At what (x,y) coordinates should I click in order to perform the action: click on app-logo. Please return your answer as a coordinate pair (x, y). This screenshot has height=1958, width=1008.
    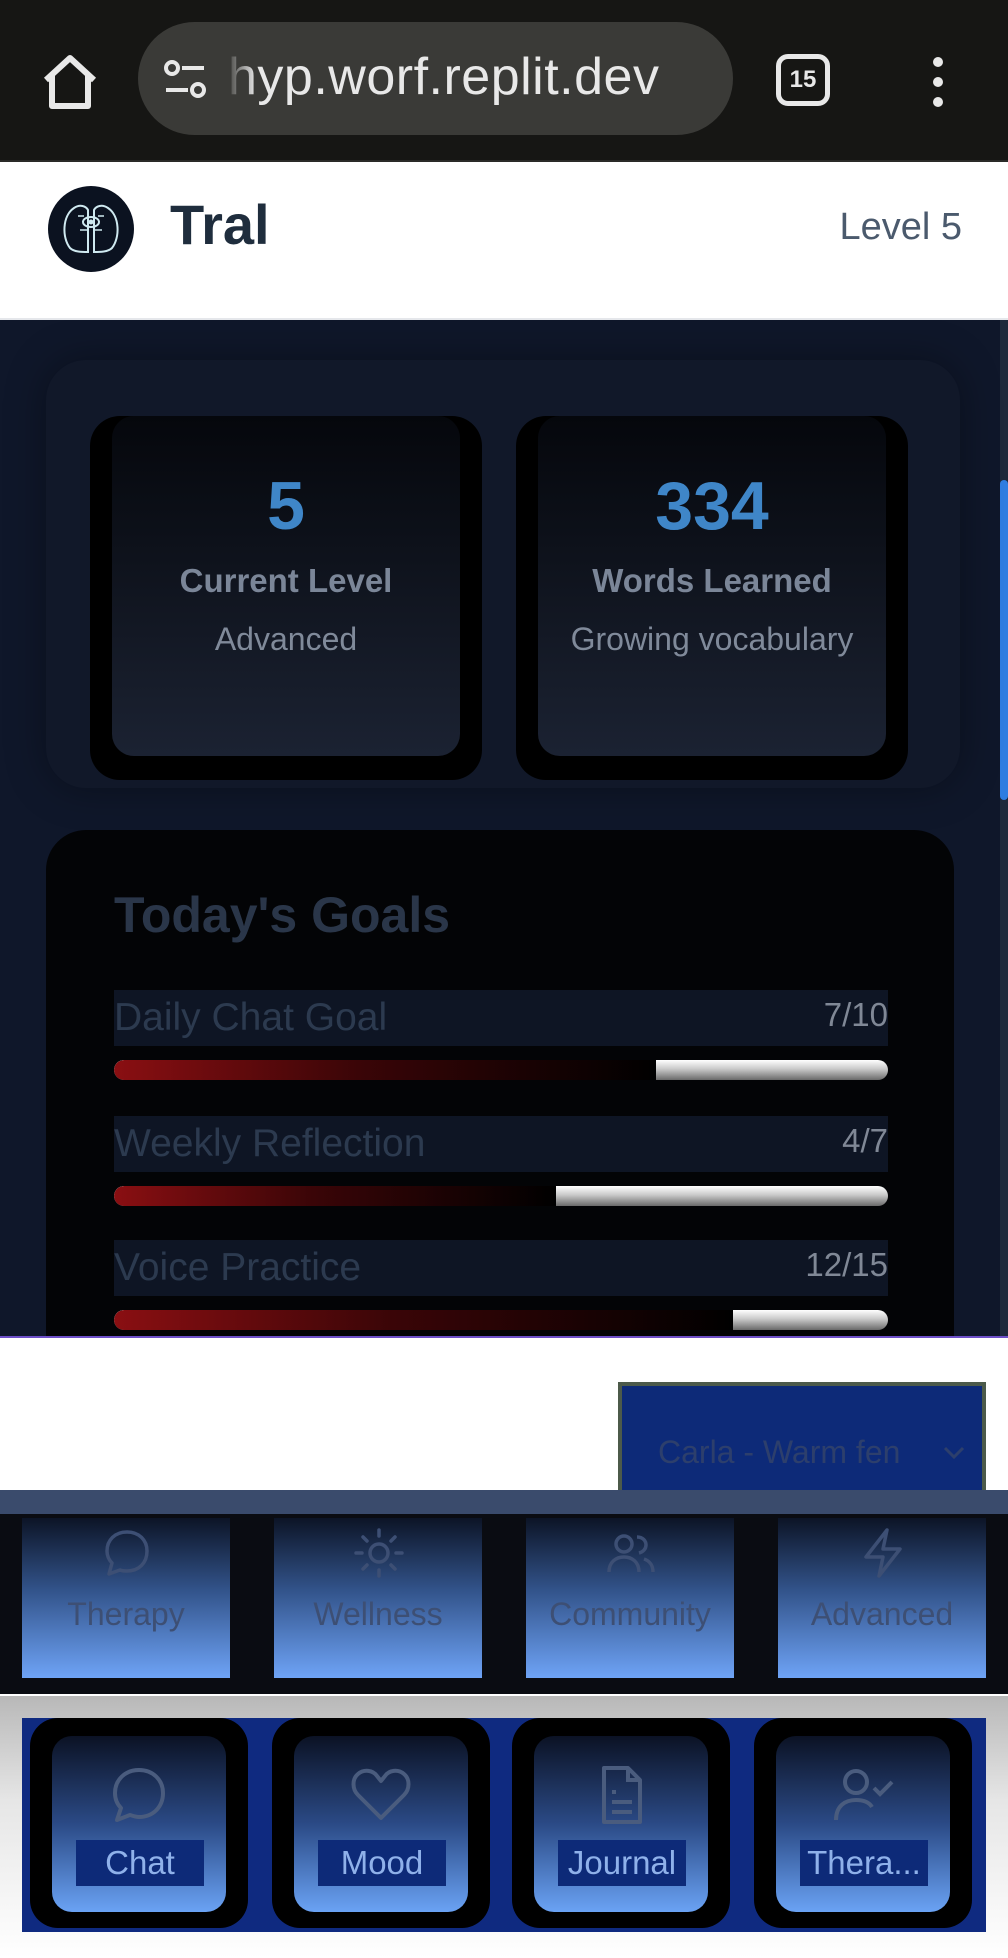
    Looking at the image, I should click on (91, 229).